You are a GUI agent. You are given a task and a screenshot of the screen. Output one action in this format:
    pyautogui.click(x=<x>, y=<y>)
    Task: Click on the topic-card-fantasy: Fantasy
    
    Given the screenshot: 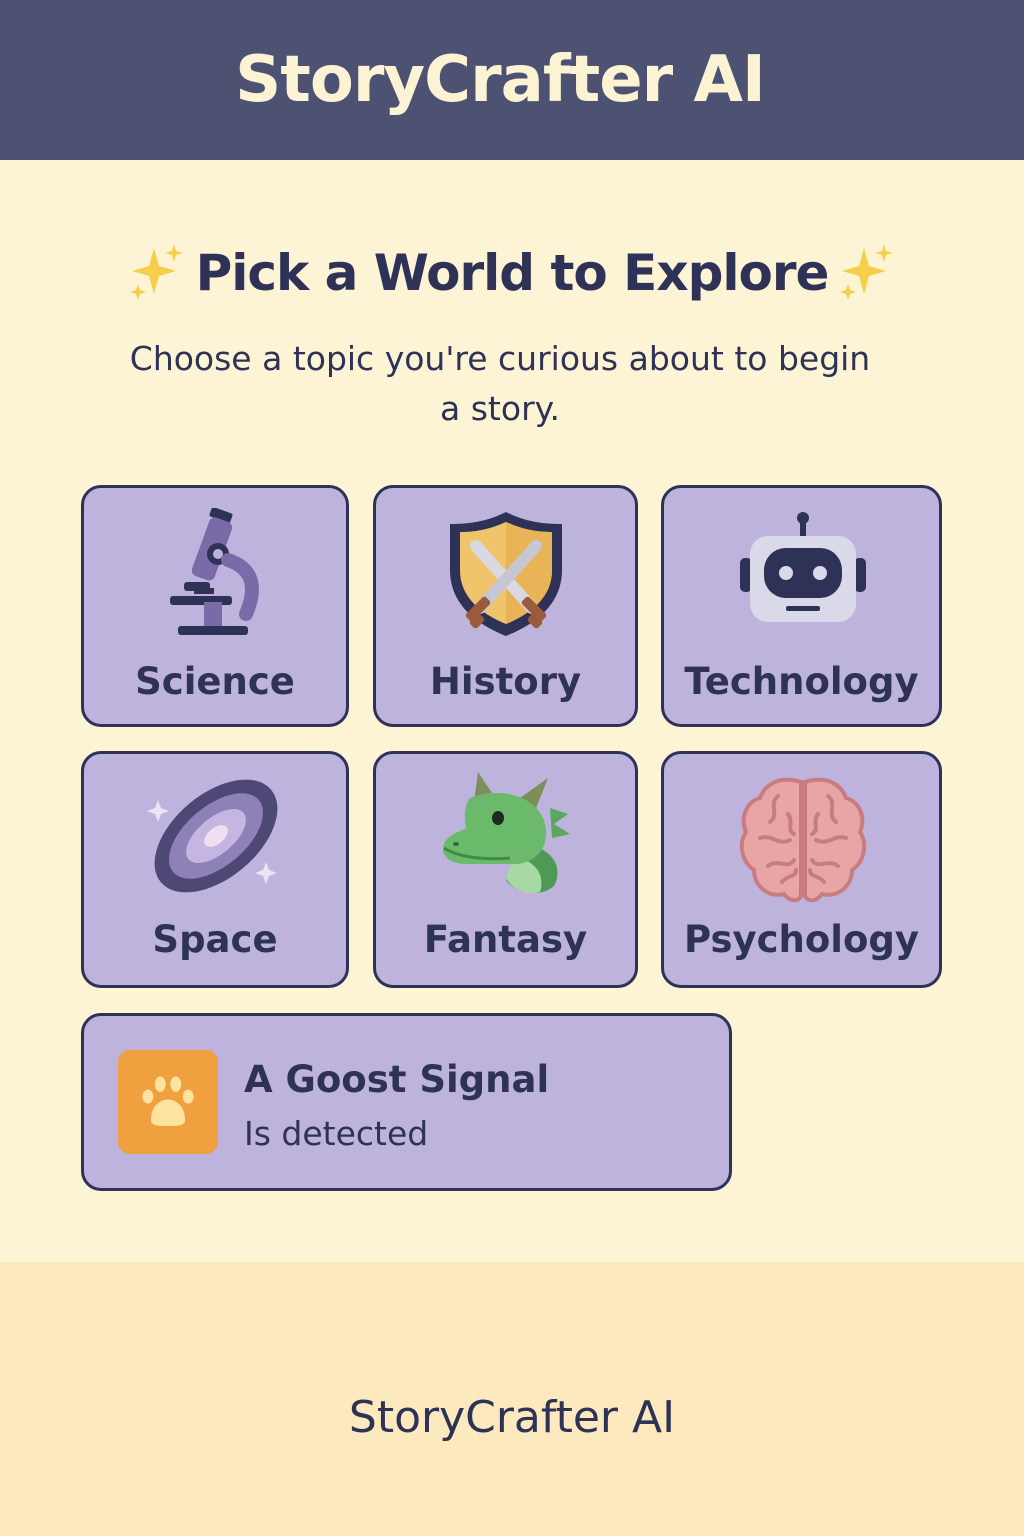 What is the action you would take?
    pyautogui.click(x=505, y=869)
    